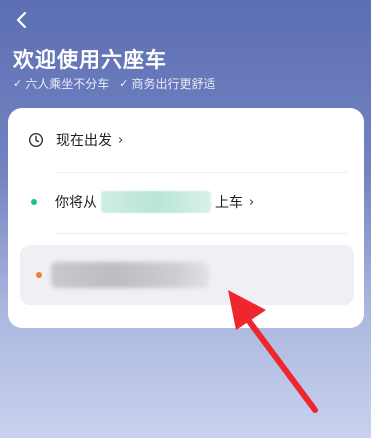 This screenshot has height=438, width=371. What do you see at coordinates (173, 84) in the screenshot?
I see `tagline-text: 商务出行更舒适` at bounding box center [173, 84].